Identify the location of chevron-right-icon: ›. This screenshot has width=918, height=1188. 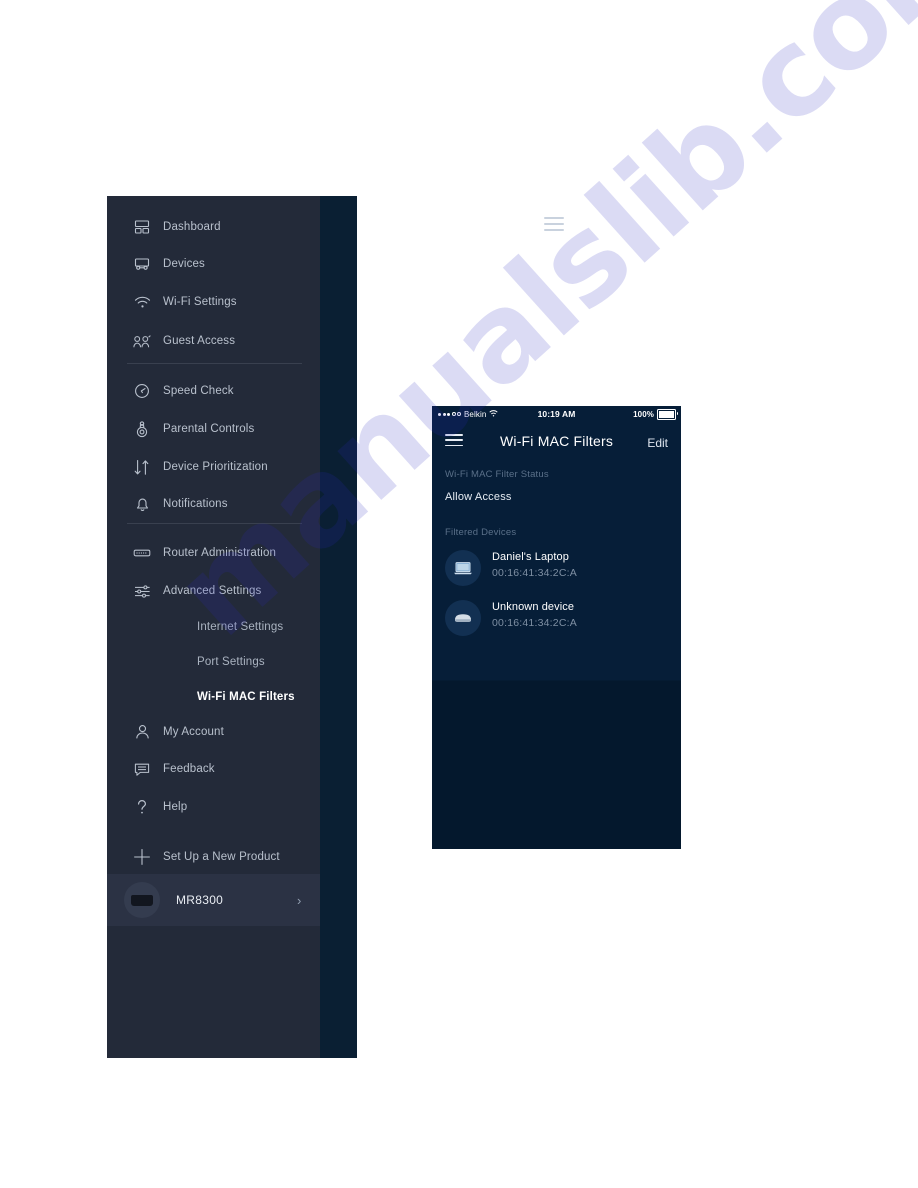
(299, 900).